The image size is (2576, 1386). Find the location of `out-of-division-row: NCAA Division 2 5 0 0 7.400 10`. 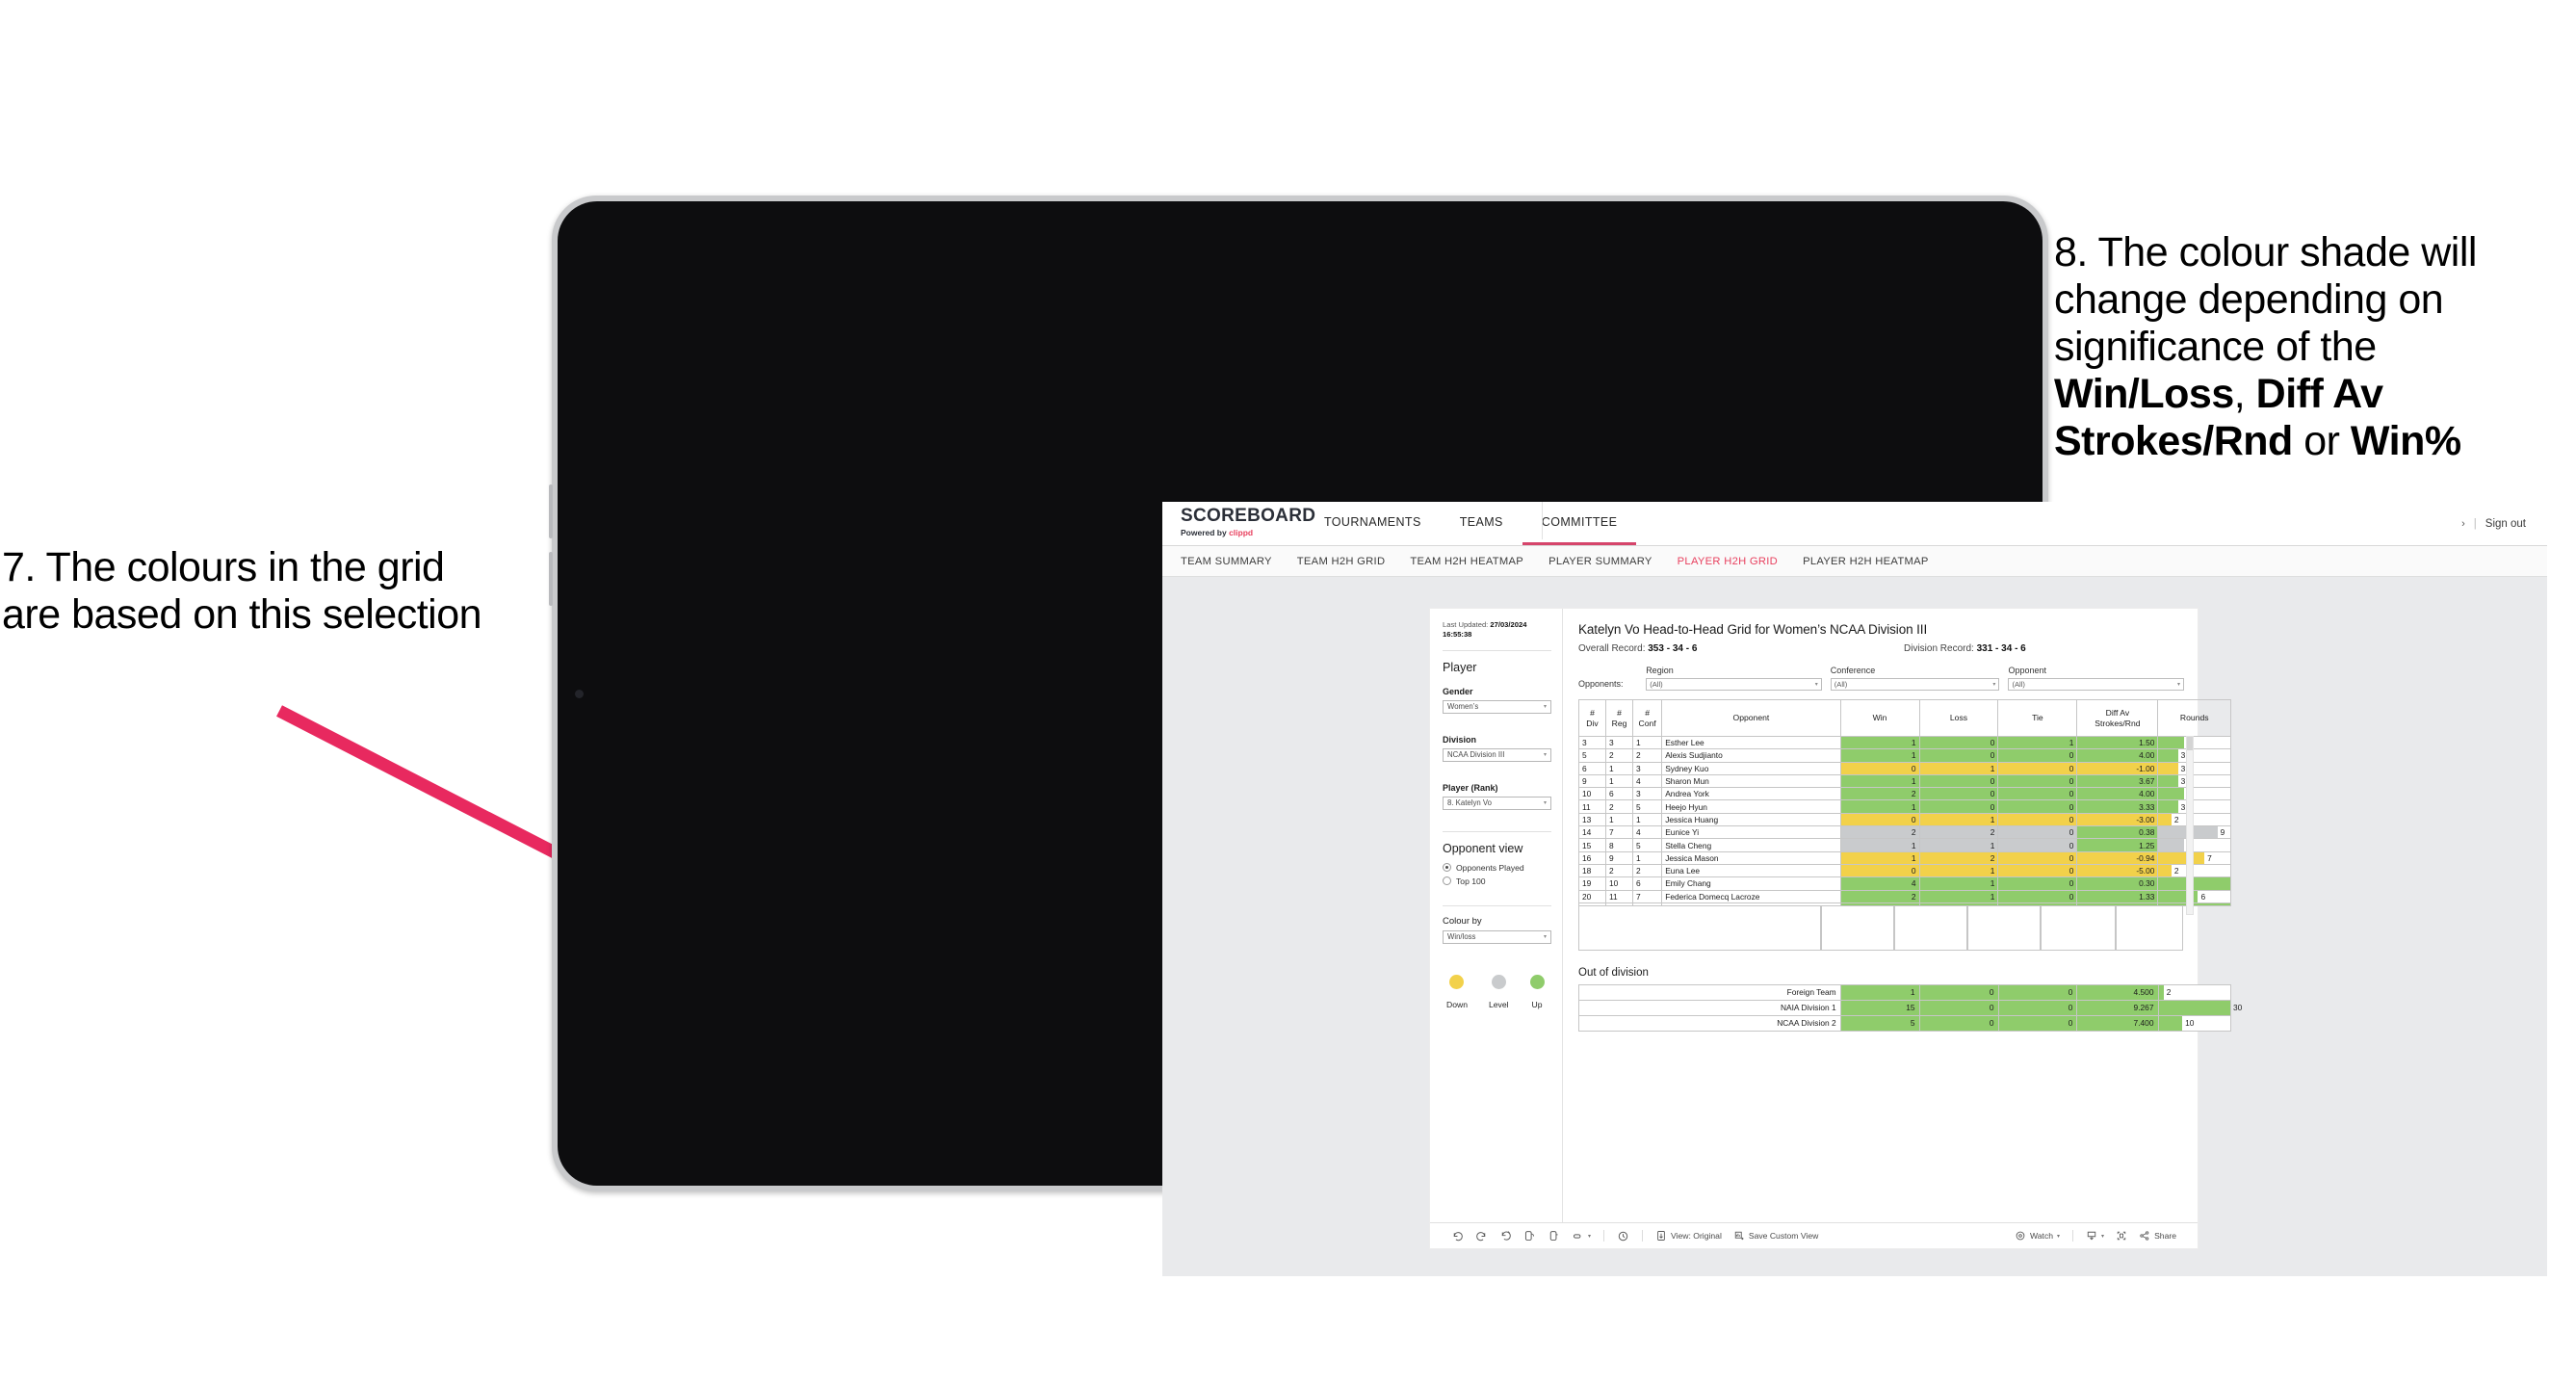

out-of-division-row: NCAA Division 2 5 0 0 7.400 10 is located at coordinates (1904, 1023).